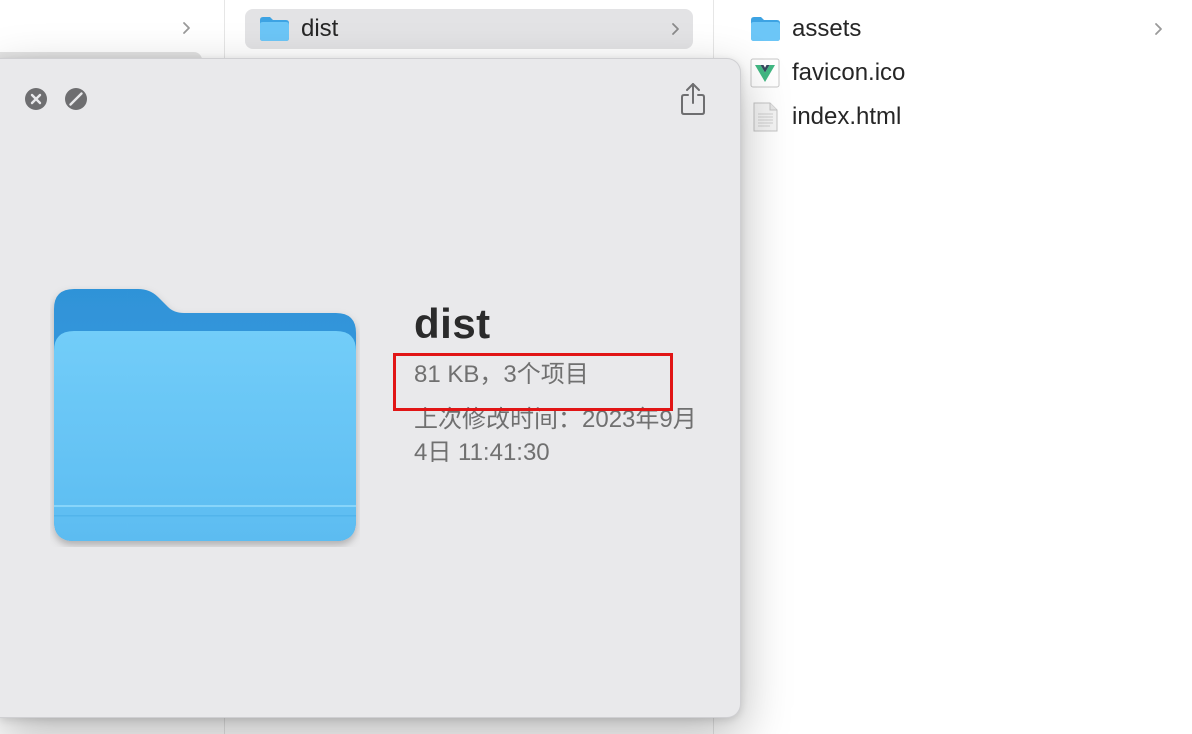 This screenshot has width=1192, height=734. I want to click on finder-row-dist: dist, so click(469, 29).